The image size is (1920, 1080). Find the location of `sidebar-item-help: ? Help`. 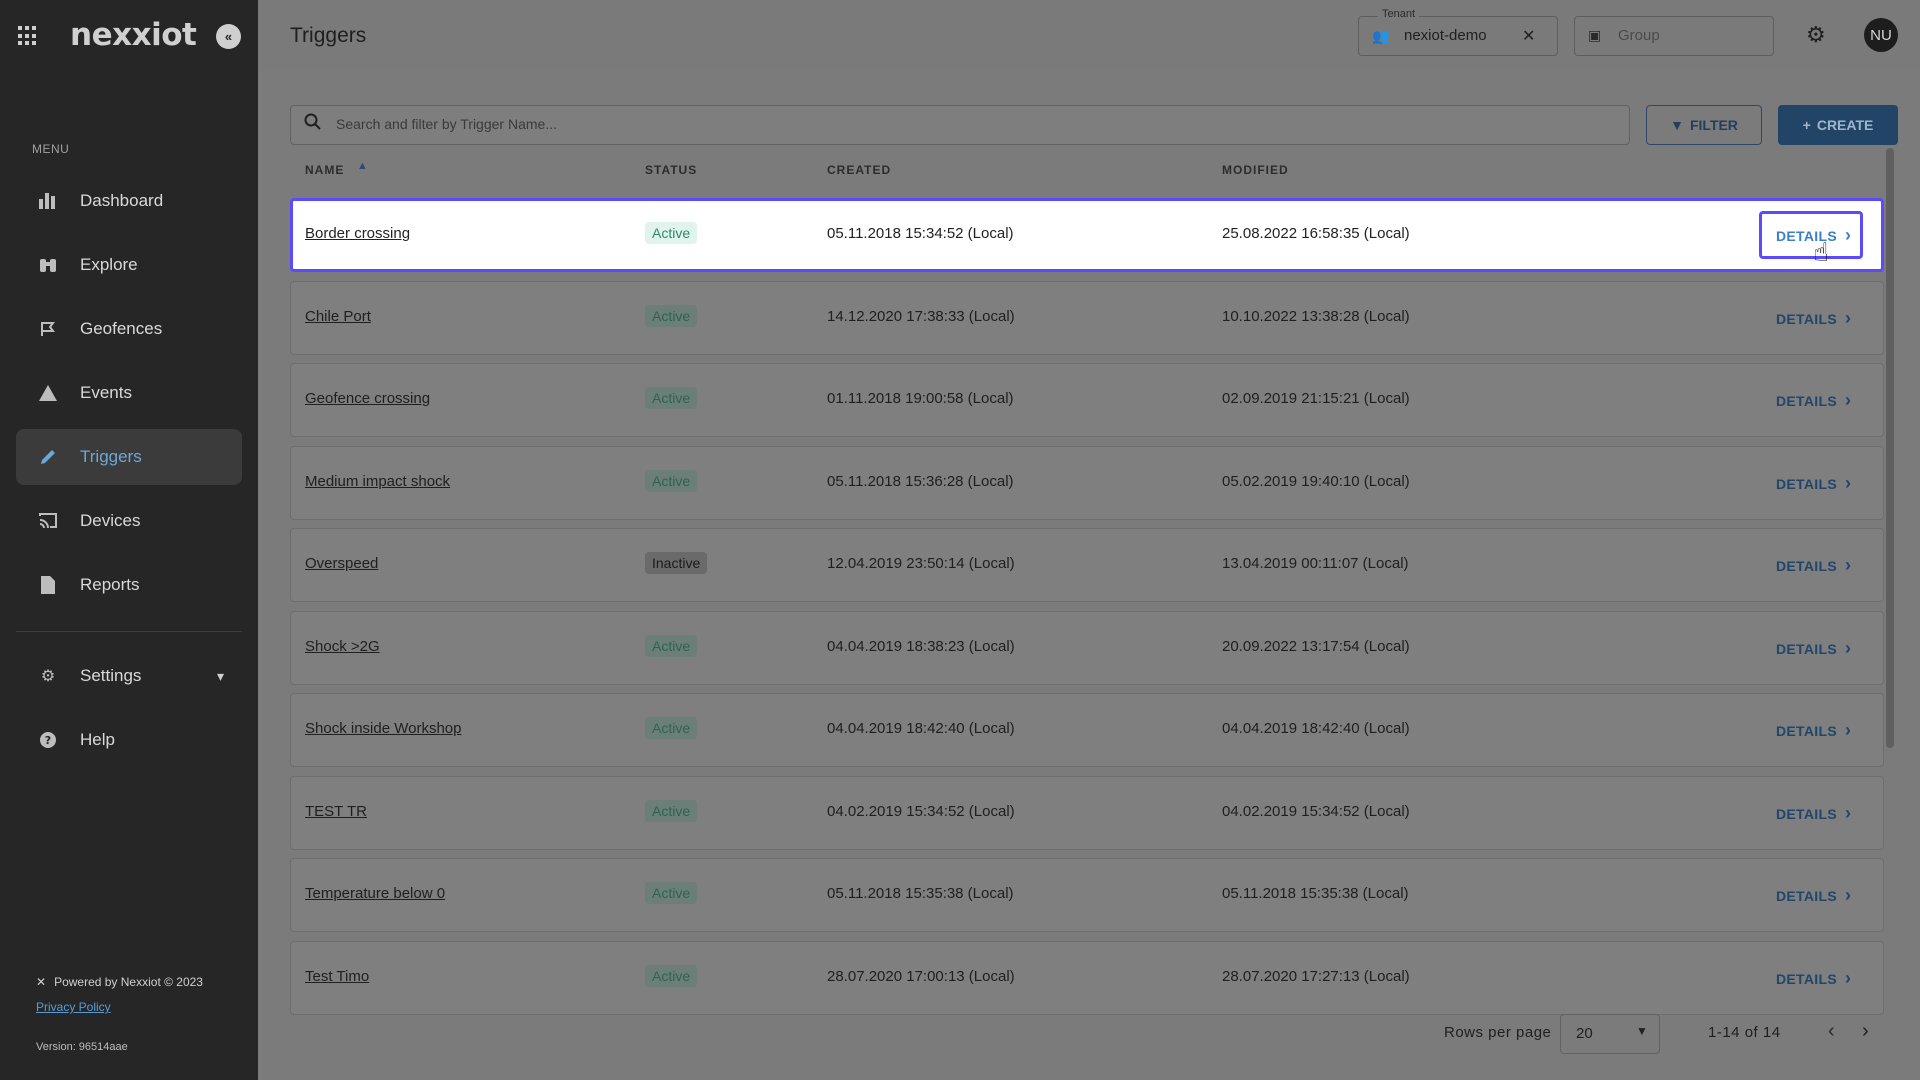

sidebar-item-help: ? Help is located at coordinates (129, 740).